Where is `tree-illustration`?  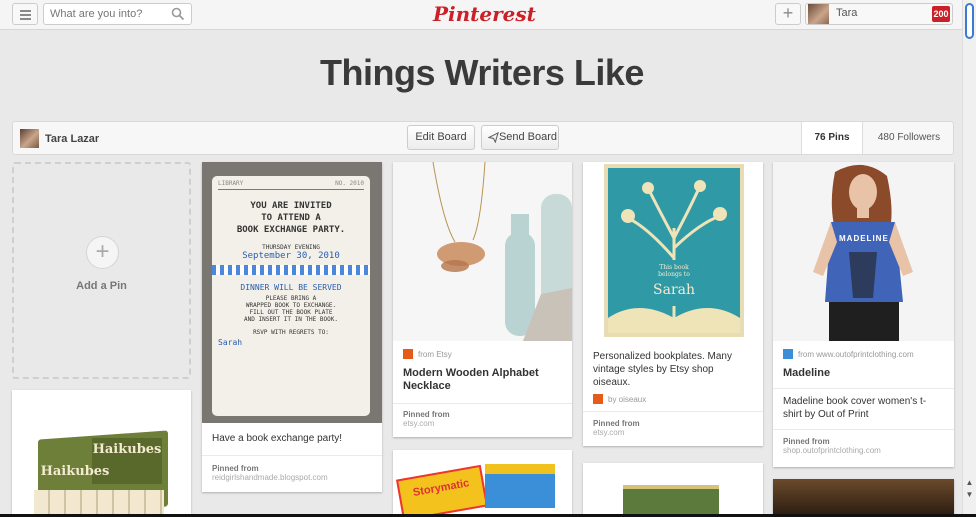 tree-illustration is located at coordinates (674, 256).